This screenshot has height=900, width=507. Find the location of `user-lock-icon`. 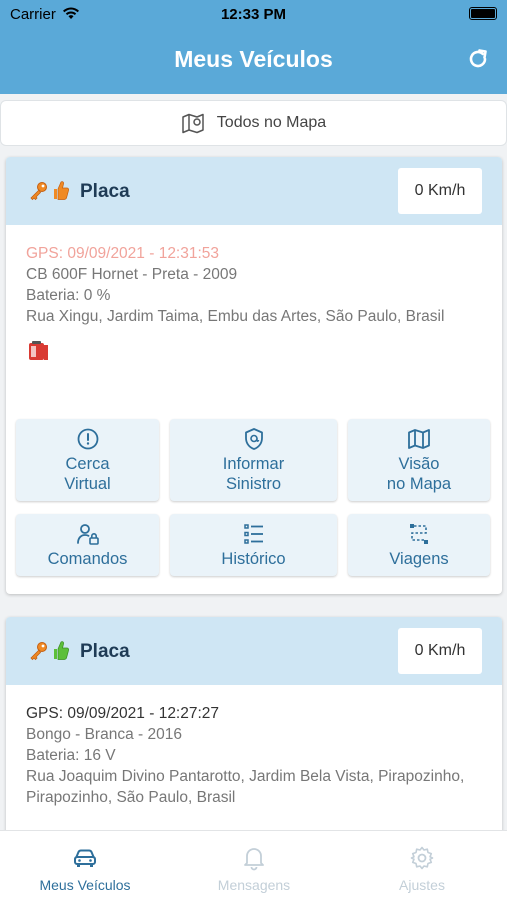

user-lock-icon is located at coordinates (87, 534).